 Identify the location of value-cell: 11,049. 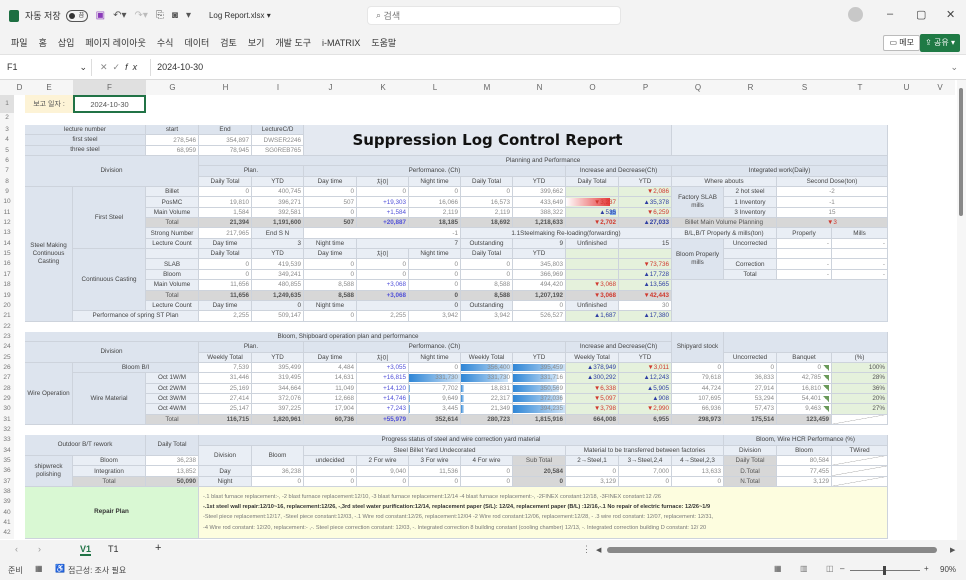
(330, 388).